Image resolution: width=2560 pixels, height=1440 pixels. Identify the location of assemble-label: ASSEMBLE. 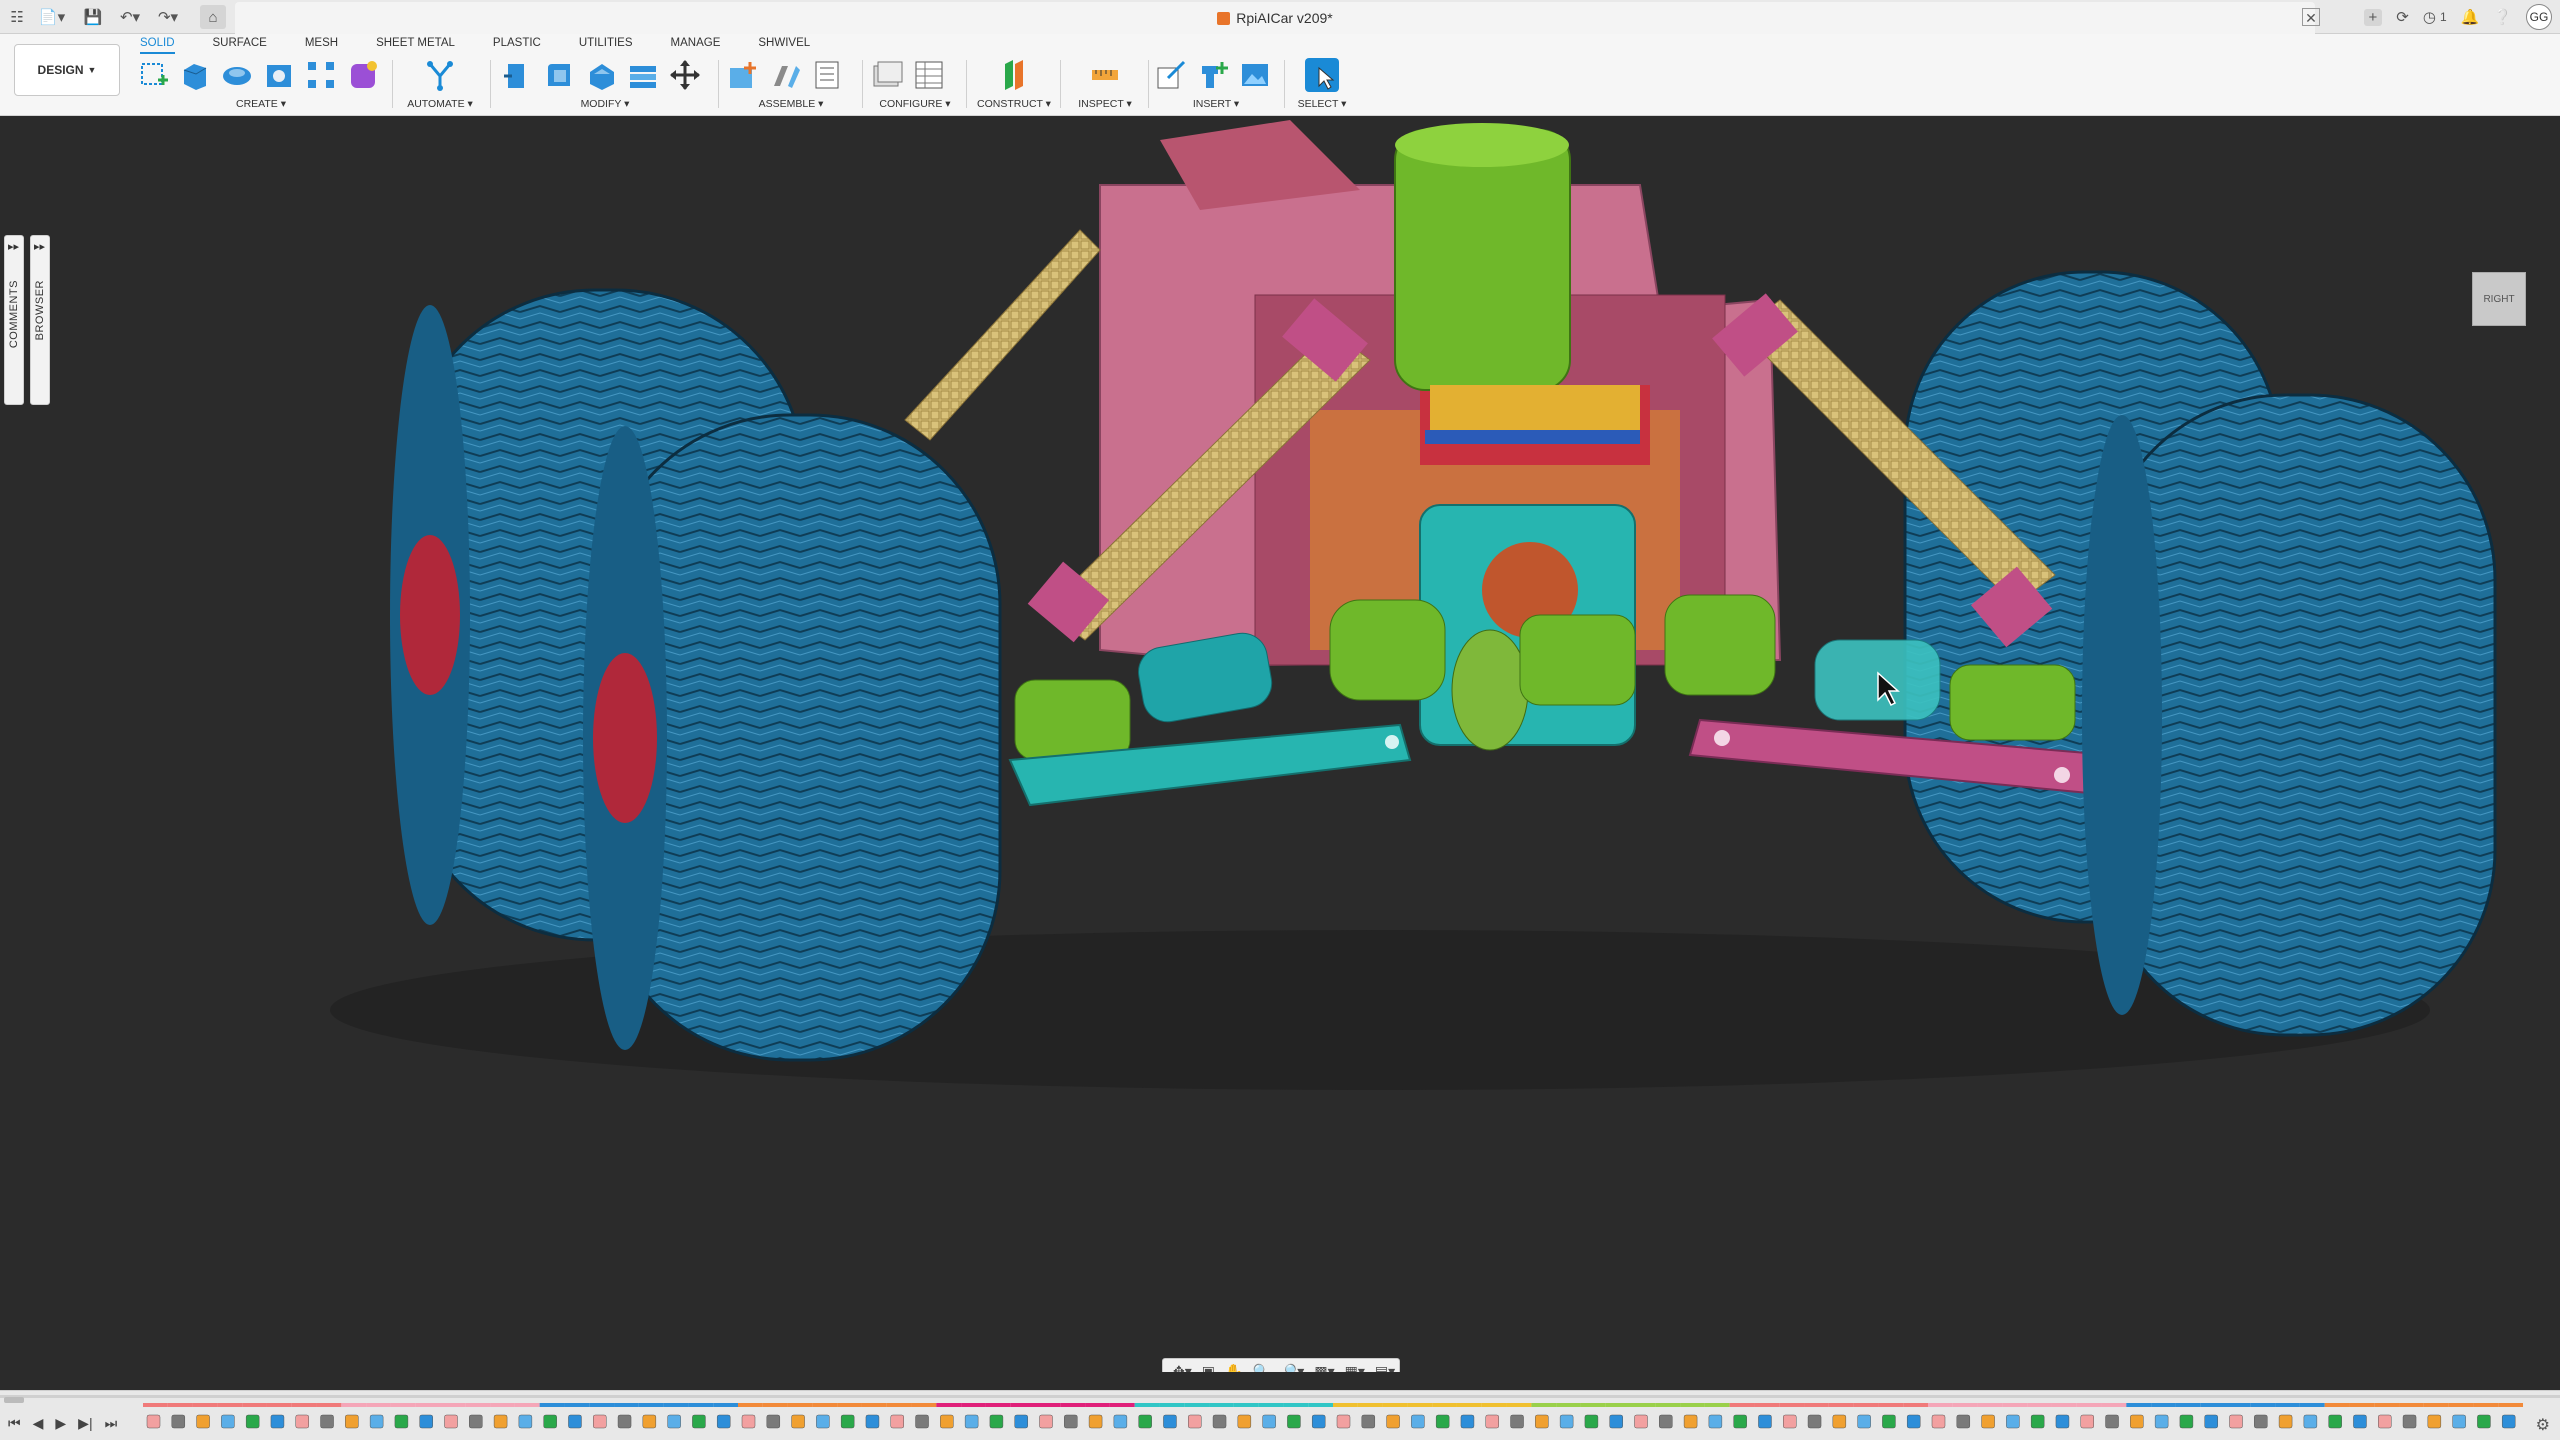
(787, 104).